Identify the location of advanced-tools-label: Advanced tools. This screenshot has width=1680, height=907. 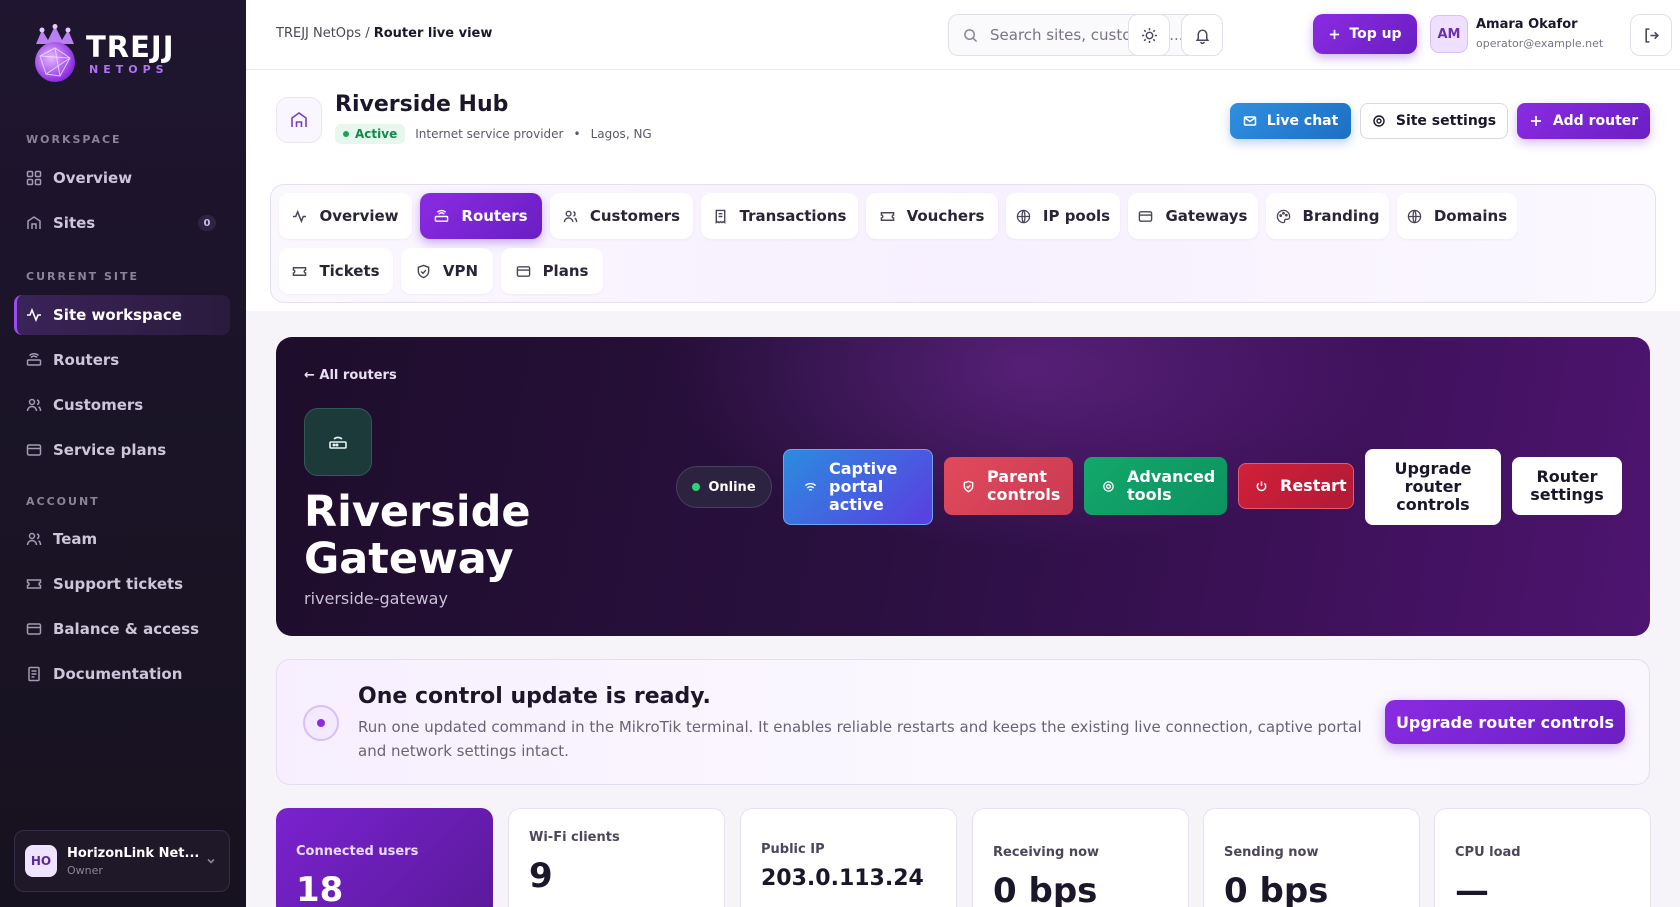
(1171, 485).